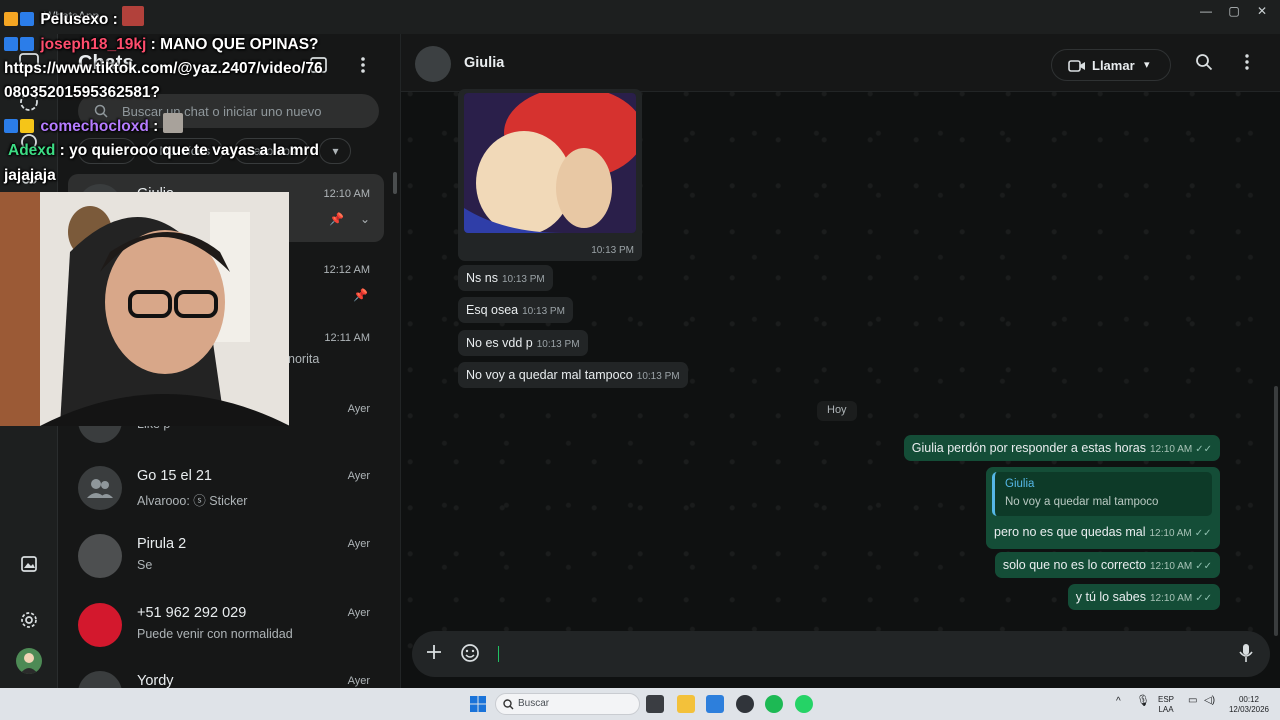 The height and width of the screenshot is (720, 1280). Describe the element at coordinates (215, 634) in the screenshot. I see `chat-preview: Puede venir con normalidad` at that location.